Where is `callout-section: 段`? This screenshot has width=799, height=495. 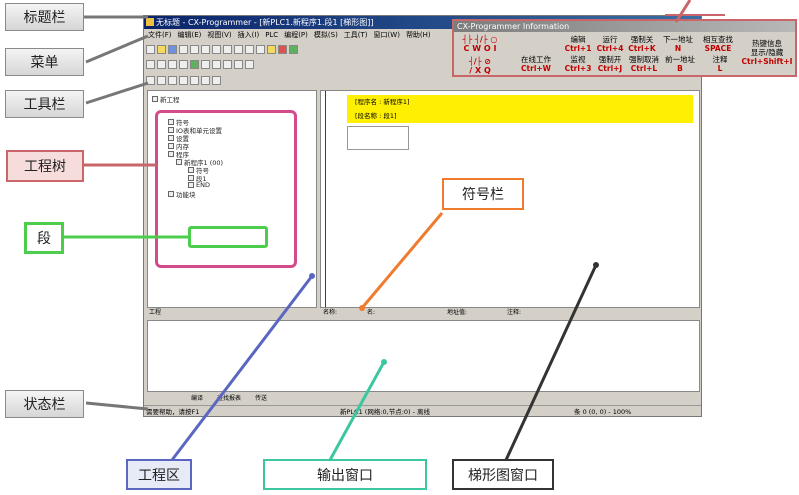
callout-section: 段 is located at coordinates (44, 238).